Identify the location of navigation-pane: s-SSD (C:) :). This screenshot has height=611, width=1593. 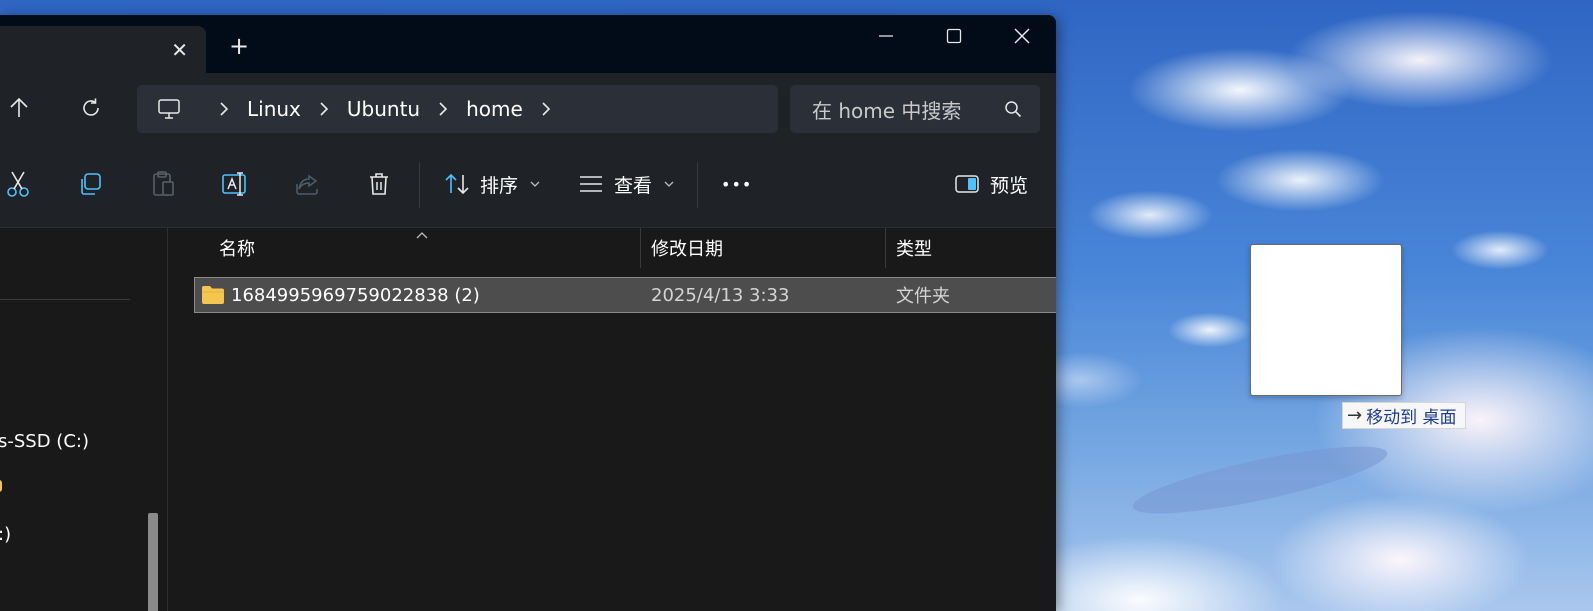
(84, 419).